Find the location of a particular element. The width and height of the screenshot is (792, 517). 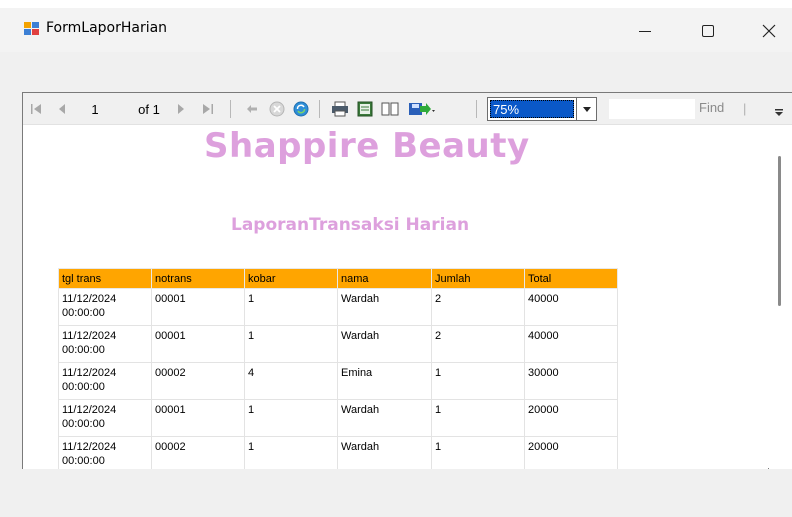

minimize-icon is located at coordinates (645, 31).